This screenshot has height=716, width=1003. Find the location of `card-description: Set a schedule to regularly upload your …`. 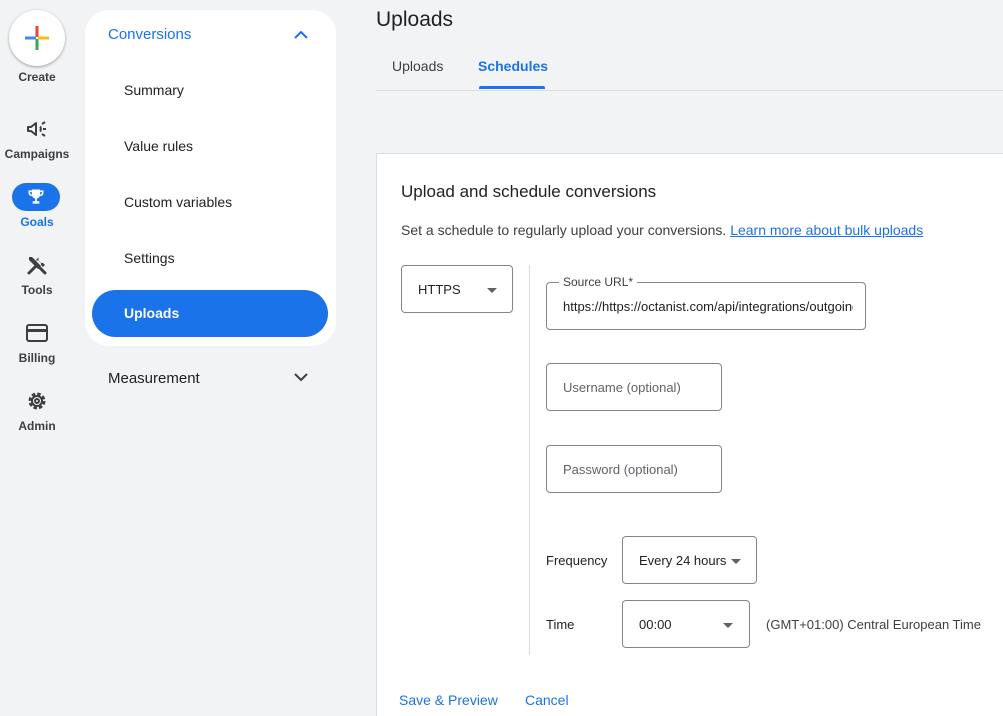

card-description: Set a schedule to regularly upload your … is located at coordinates (662, 230).